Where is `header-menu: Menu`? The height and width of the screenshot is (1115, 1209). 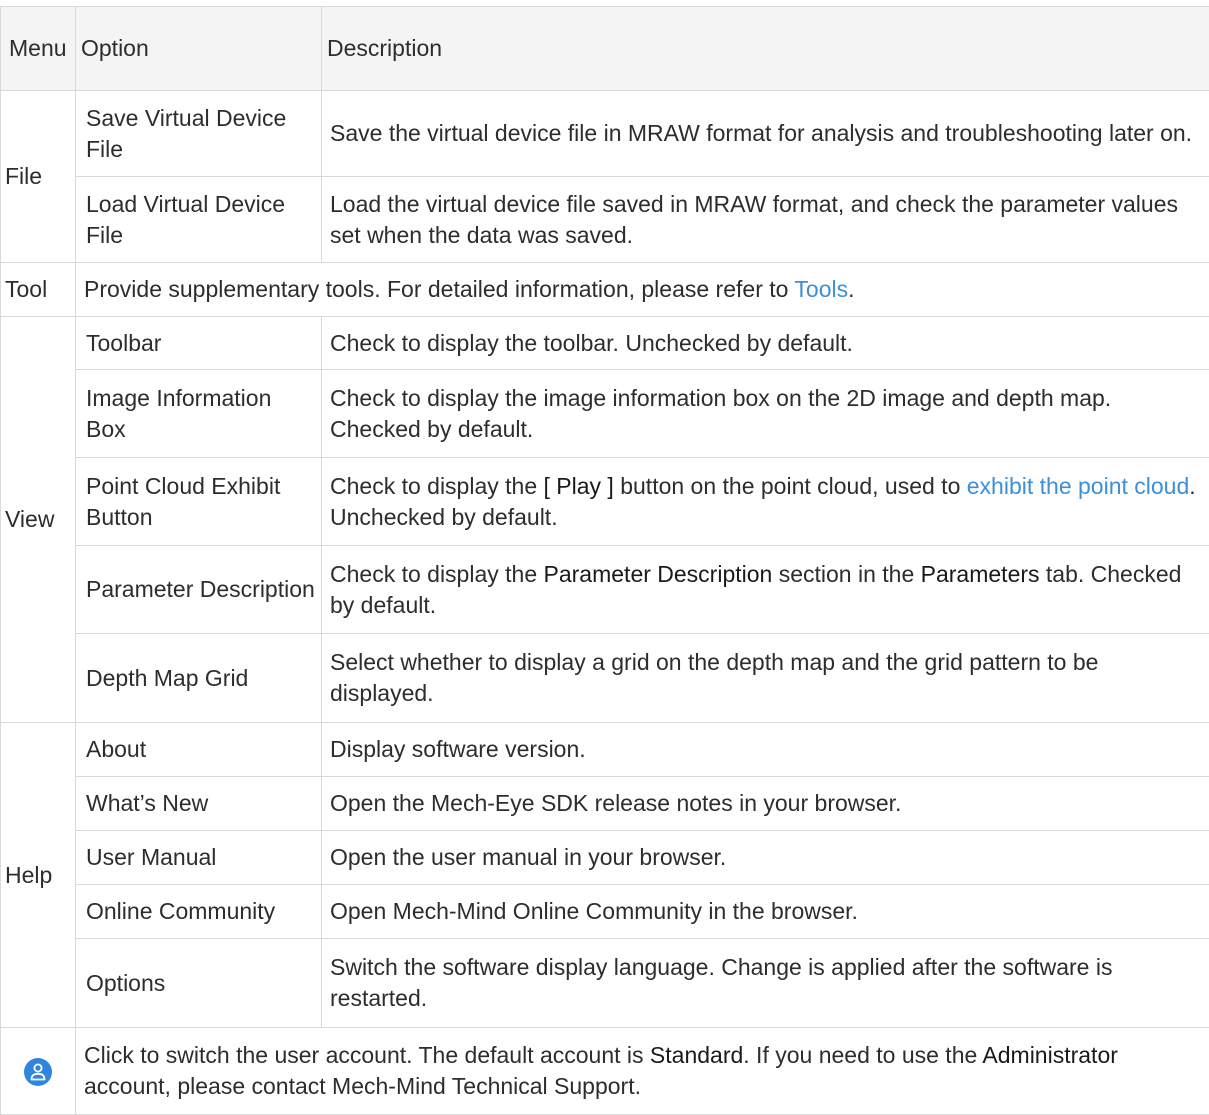
header-menu: Menu is located at coordinates (38, 49).